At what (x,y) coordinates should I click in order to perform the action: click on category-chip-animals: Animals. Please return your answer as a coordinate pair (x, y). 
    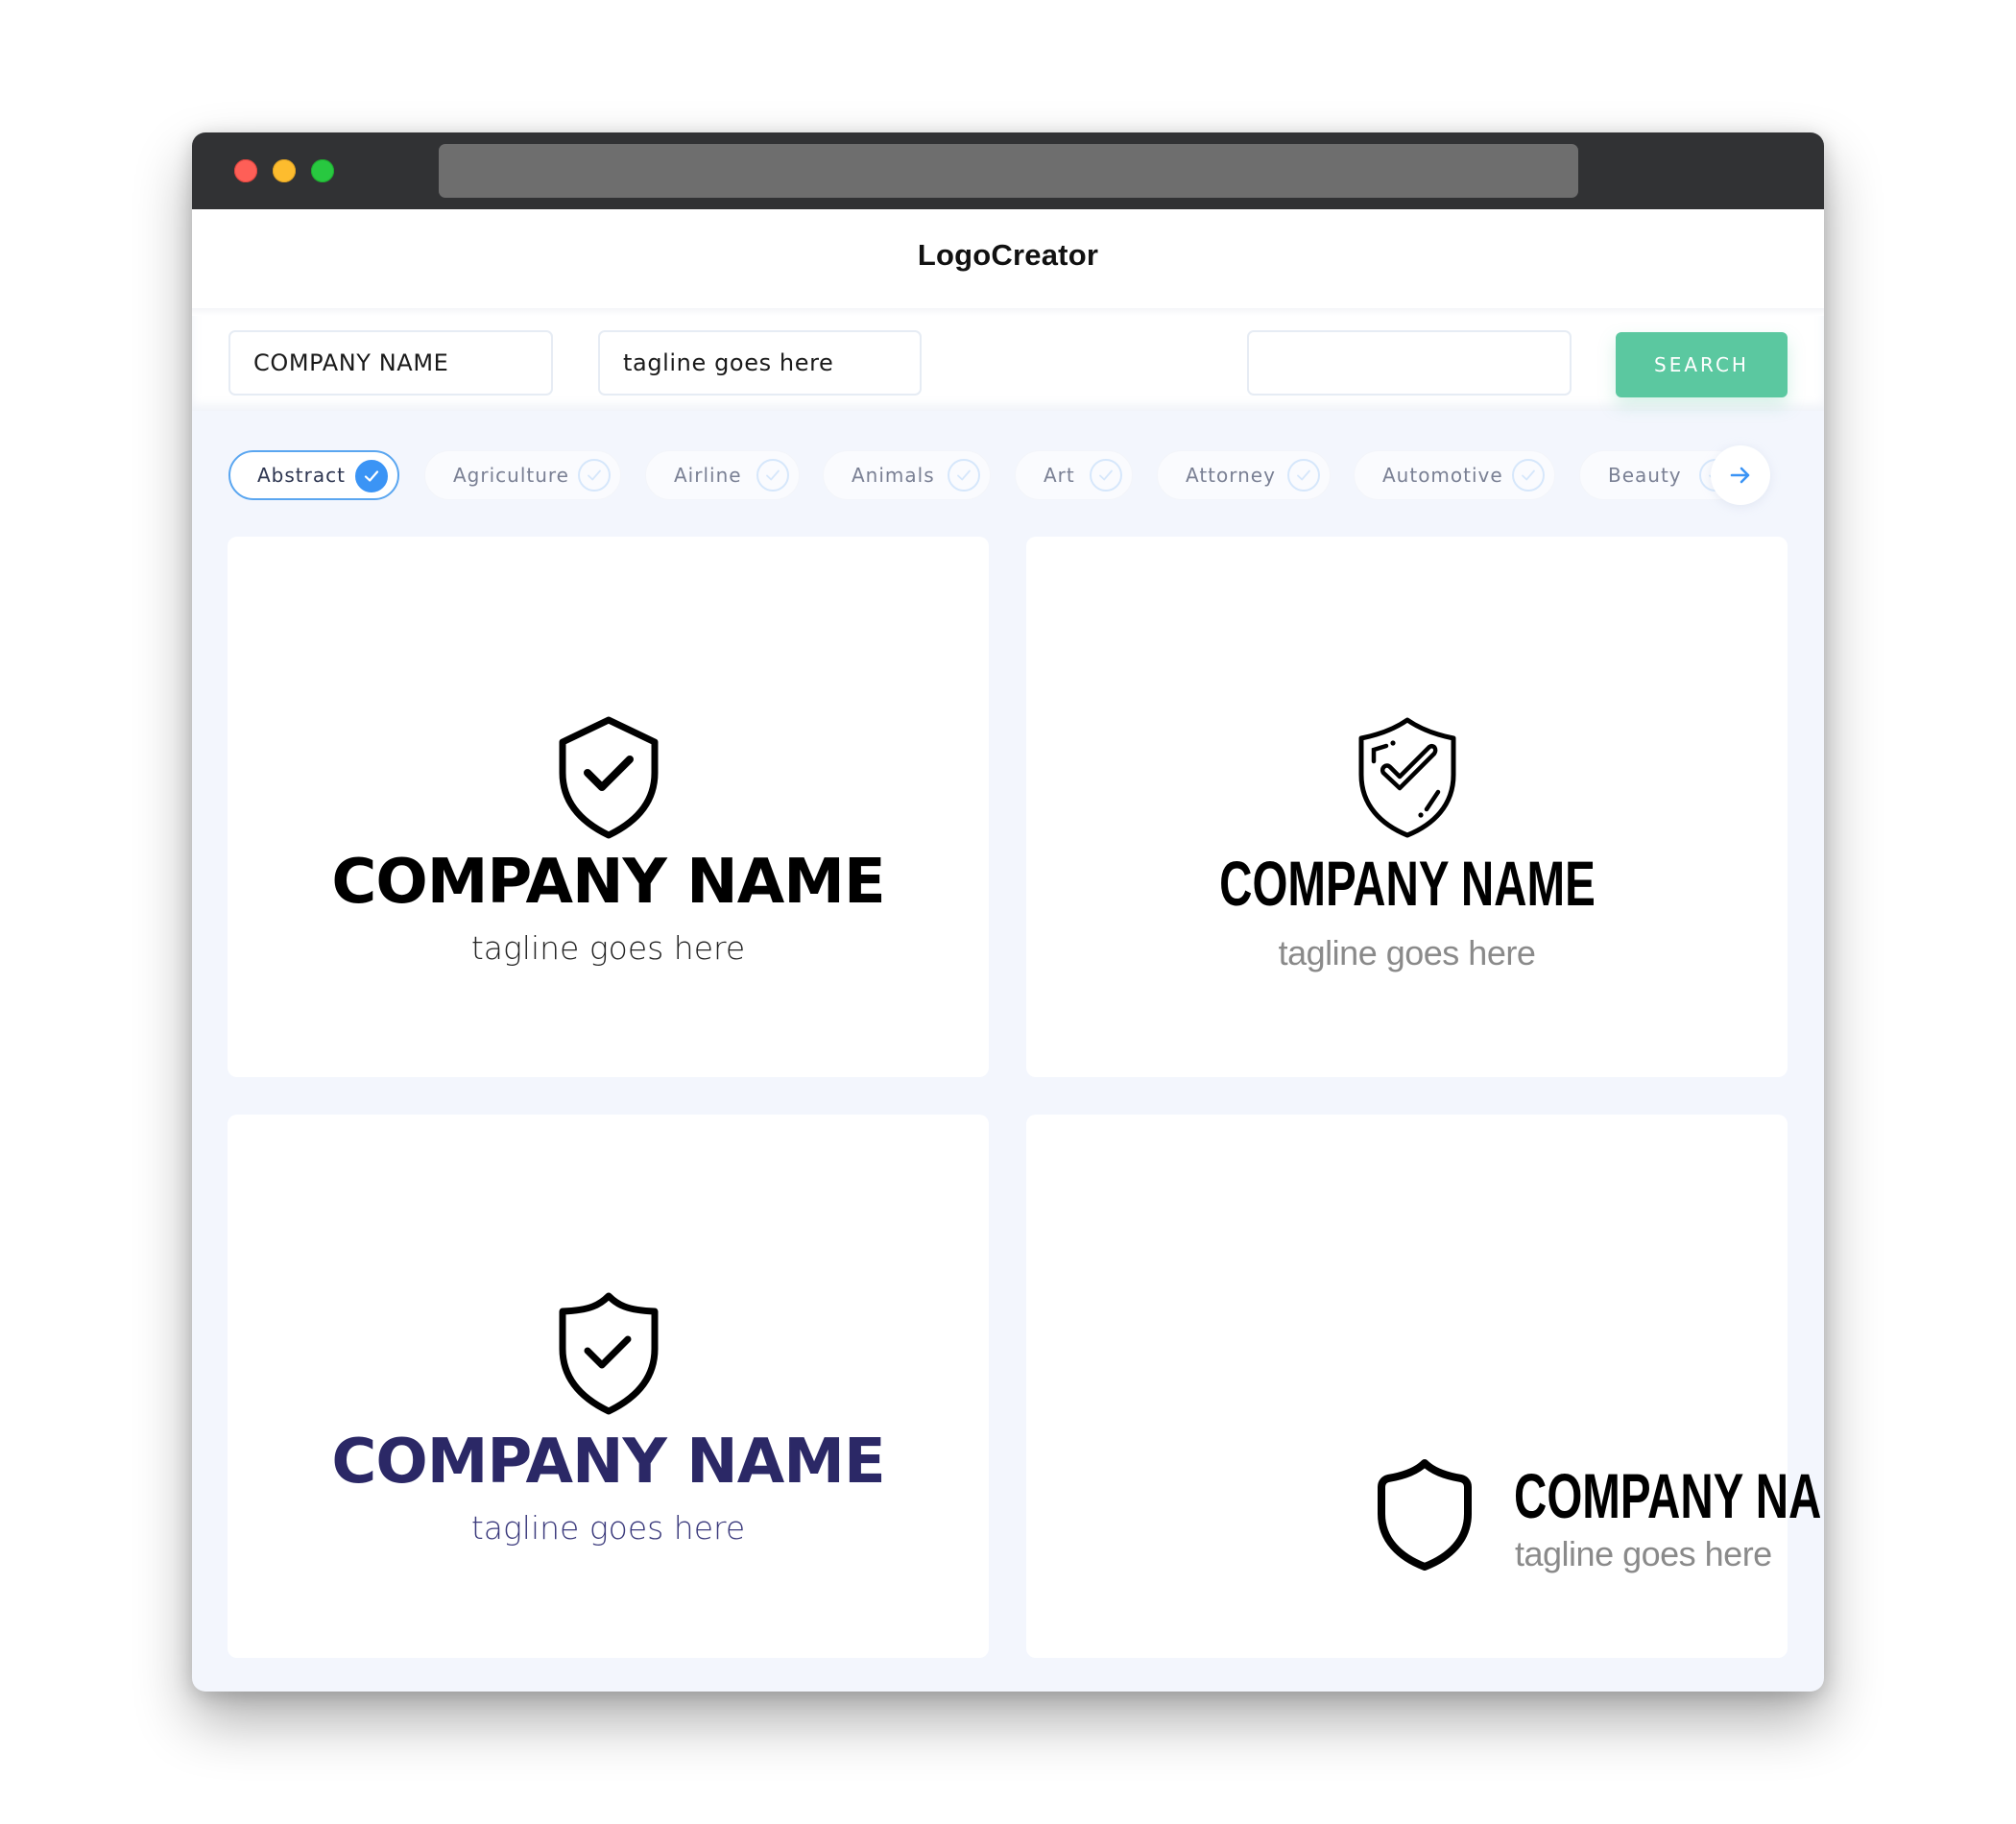
    Looking at the image, I should click on (907, 475).